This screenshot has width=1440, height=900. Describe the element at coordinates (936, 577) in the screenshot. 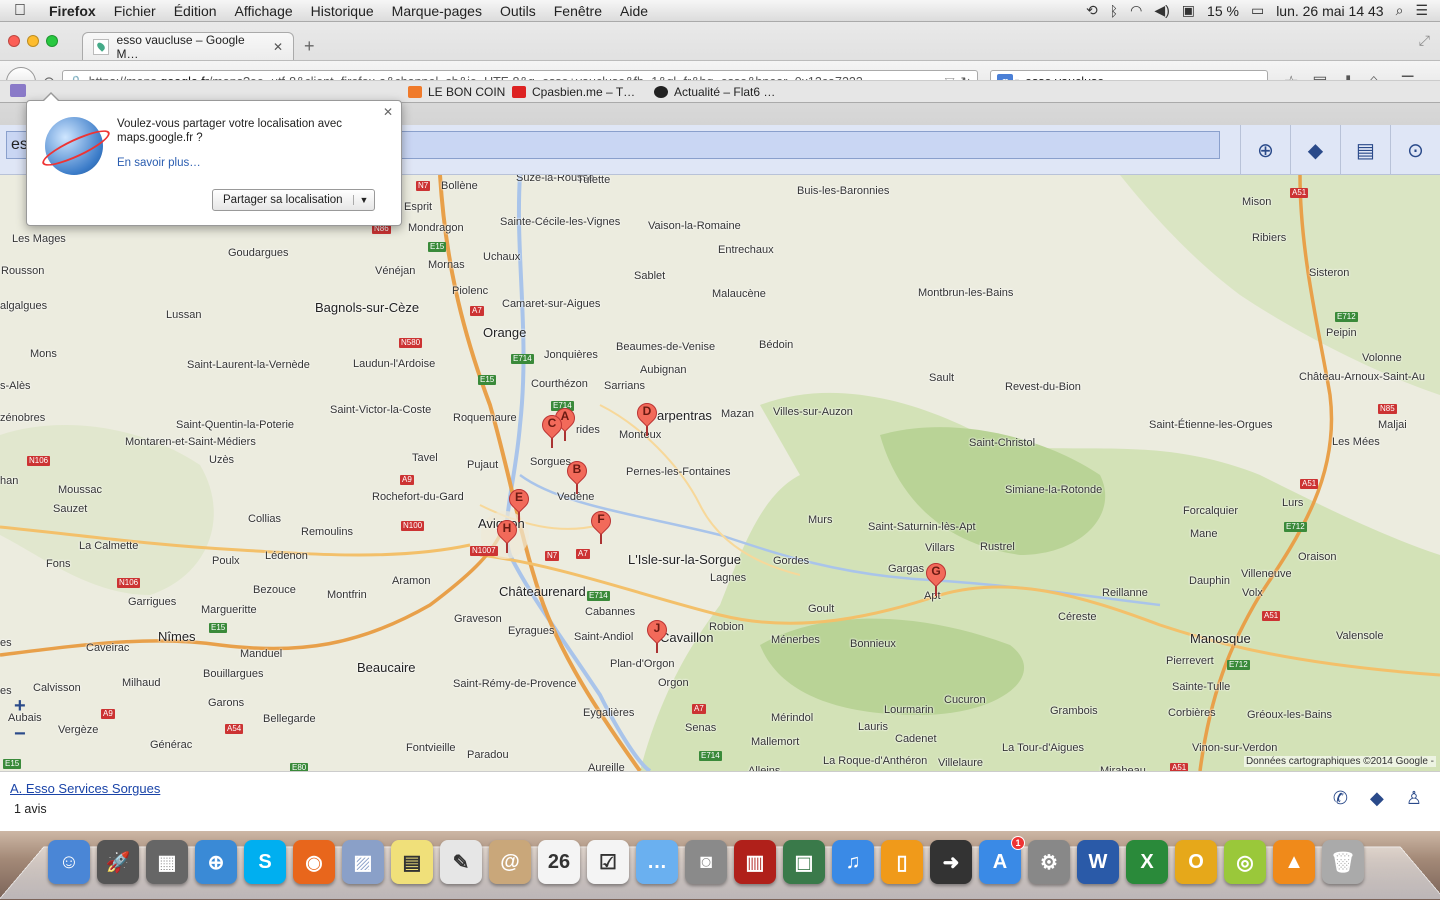

I see `map-marker-g: G` at that location.